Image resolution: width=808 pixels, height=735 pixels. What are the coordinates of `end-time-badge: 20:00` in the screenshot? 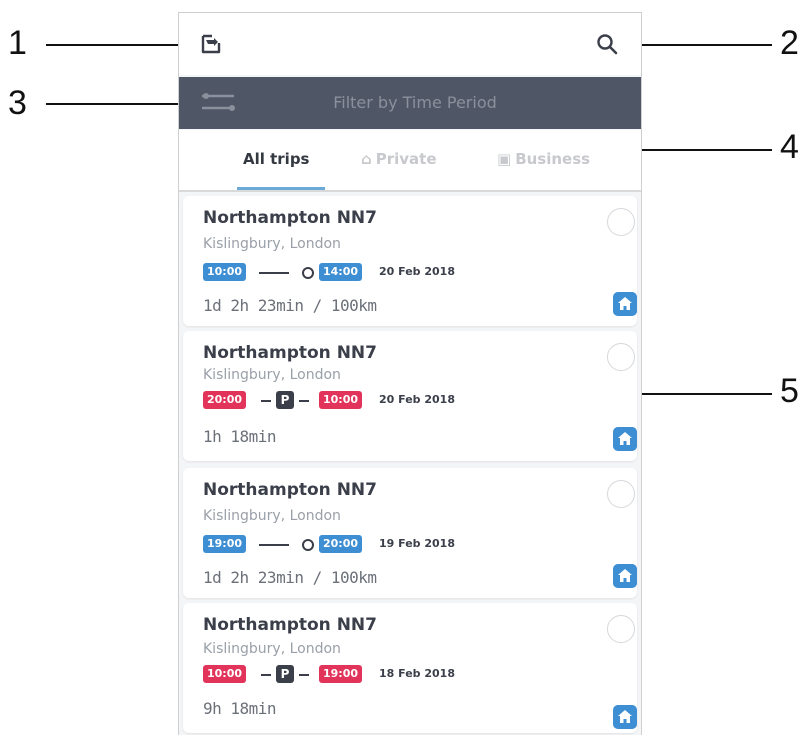 It's located at (341, 544).